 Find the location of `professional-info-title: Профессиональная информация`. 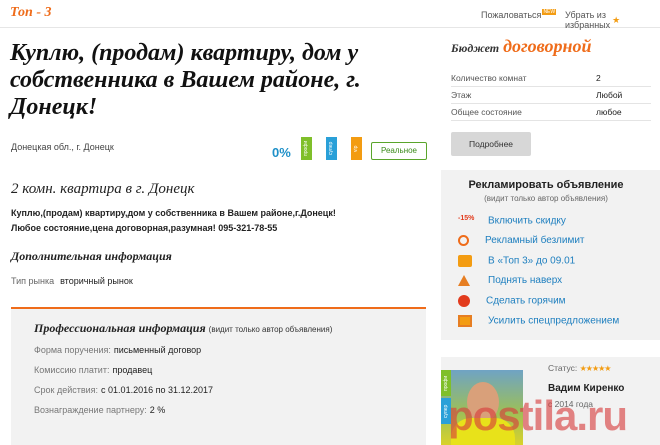

professional-info-title: Профессиональная информация is located at coordinates (120, 328).